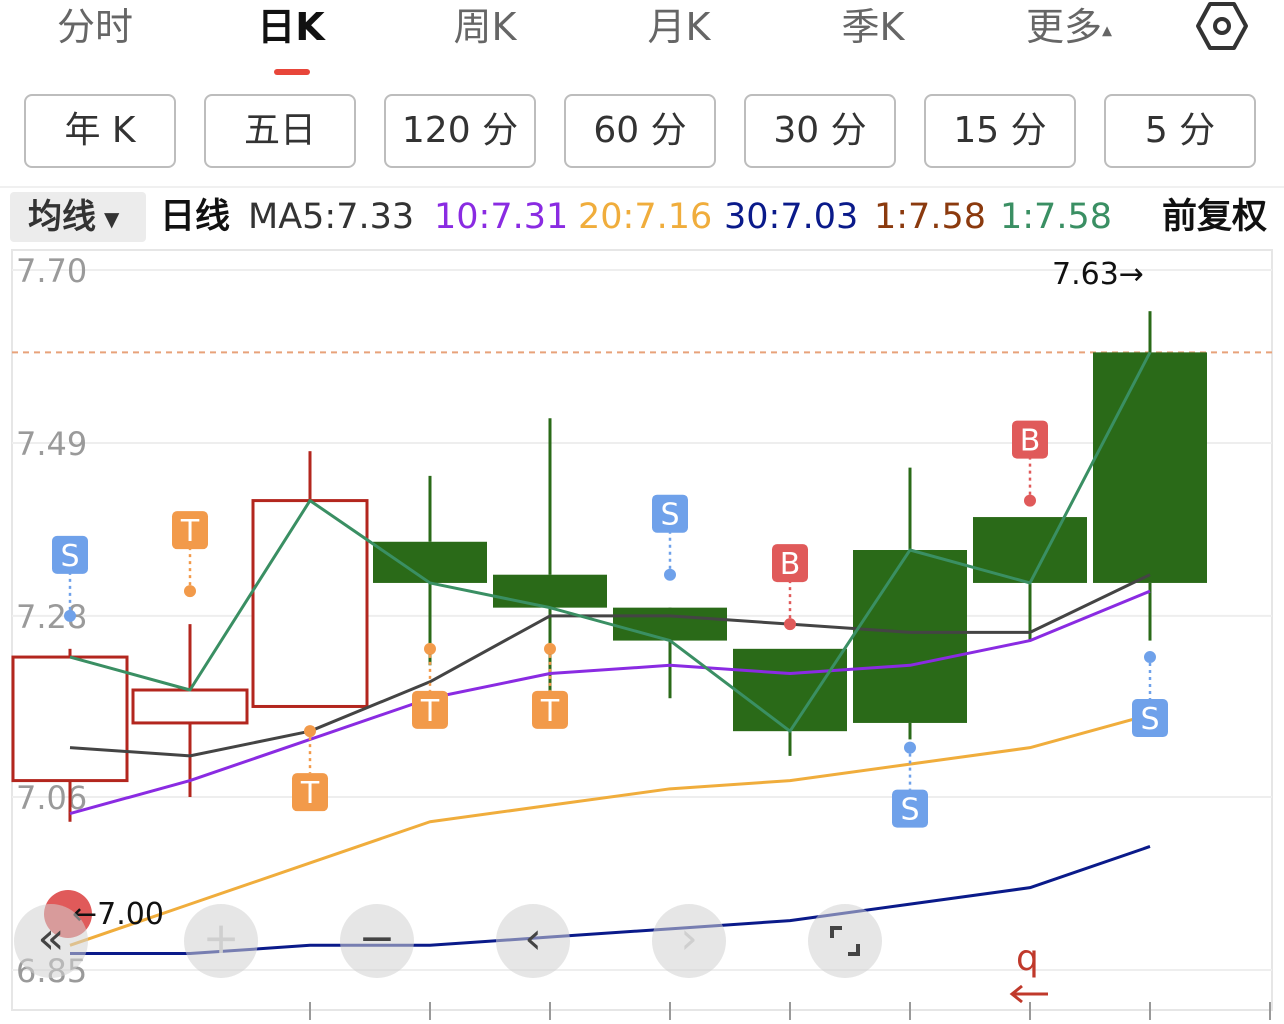  I want to click on period-tabs: 分时 日K 周K 月K 季K 更多▴, so click(642, 41).